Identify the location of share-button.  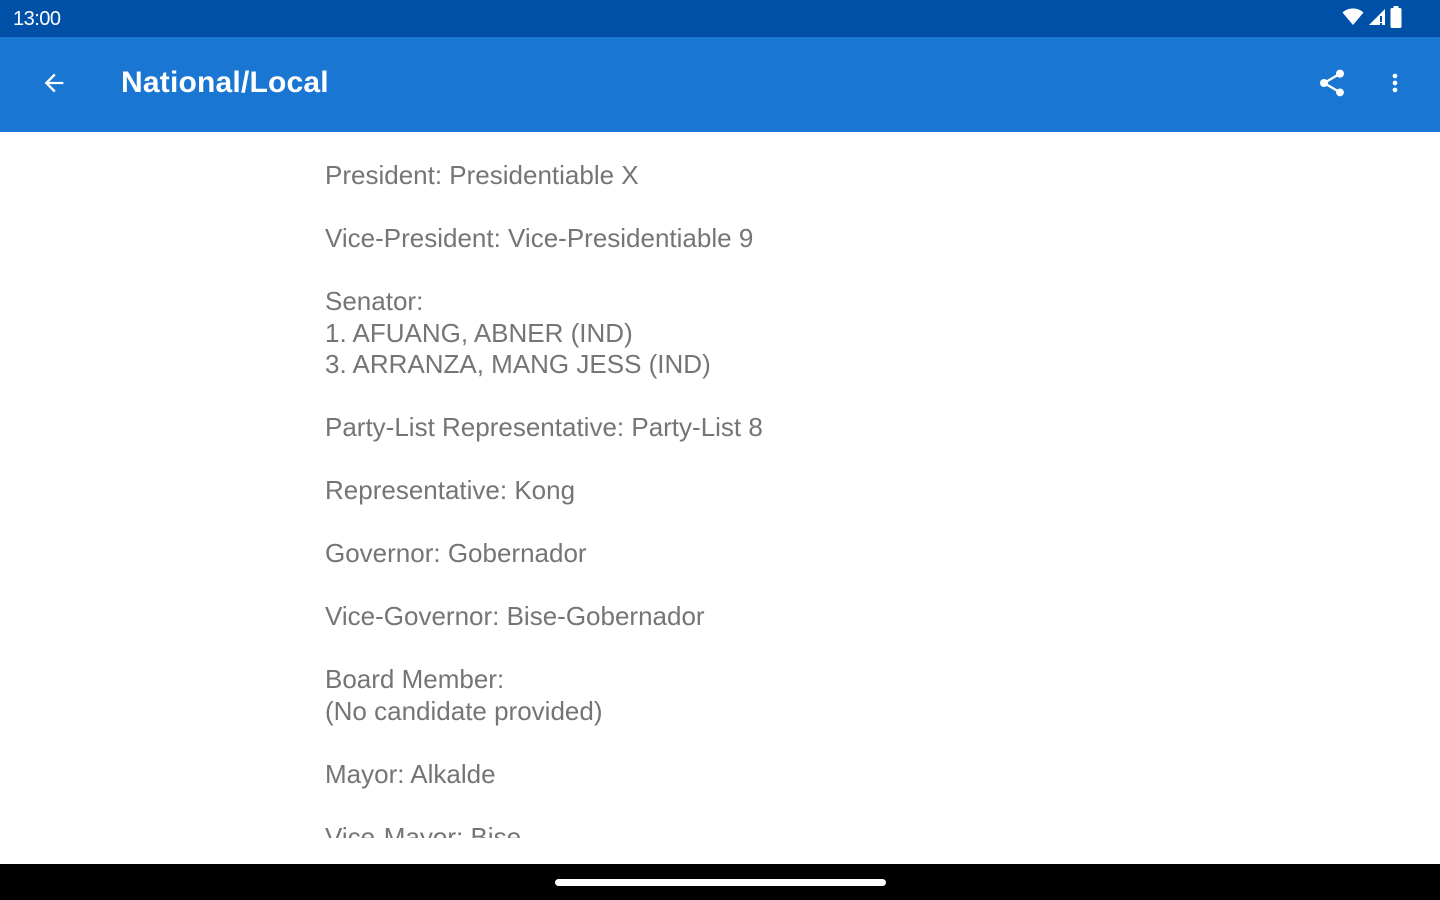
(1332, 85).